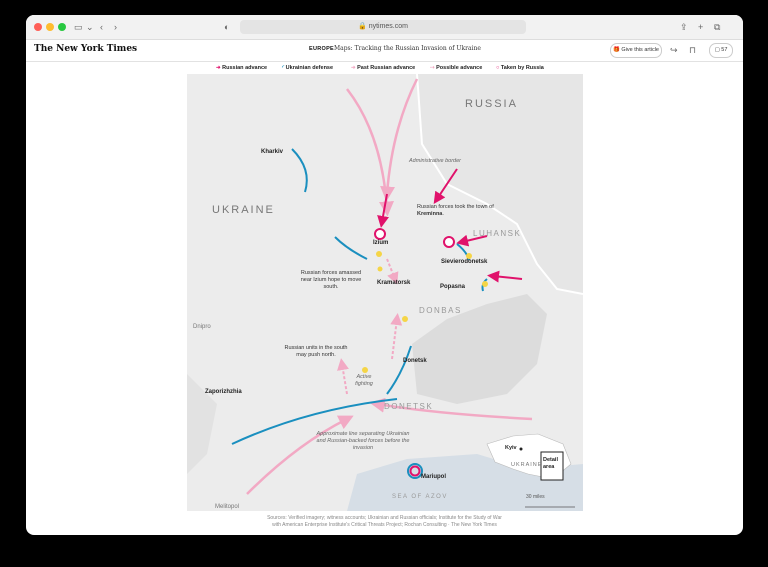 The image size is (768, 567). What do you see at coordinates (363, 26) in the screenshot?
I see `lock-icon: 🔒` at bounding box center [363, 26].